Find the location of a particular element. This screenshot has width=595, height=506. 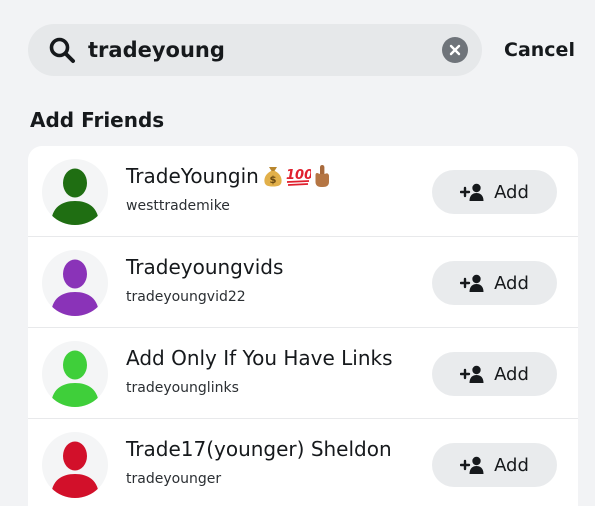

emoji-group: $100 is located at coordinates (298, 176).